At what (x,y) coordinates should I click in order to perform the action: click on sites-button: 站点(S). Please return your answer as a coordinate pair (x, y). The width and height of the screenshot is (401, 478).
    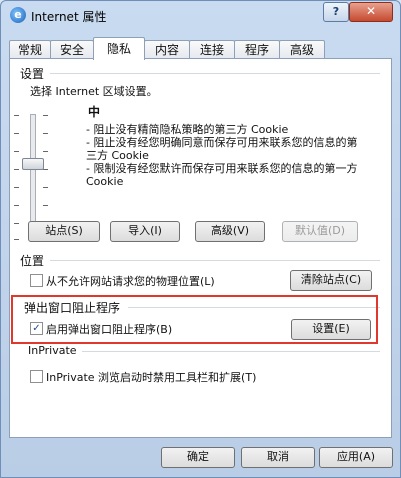
    Looking at the image, I should click on (64, 231).